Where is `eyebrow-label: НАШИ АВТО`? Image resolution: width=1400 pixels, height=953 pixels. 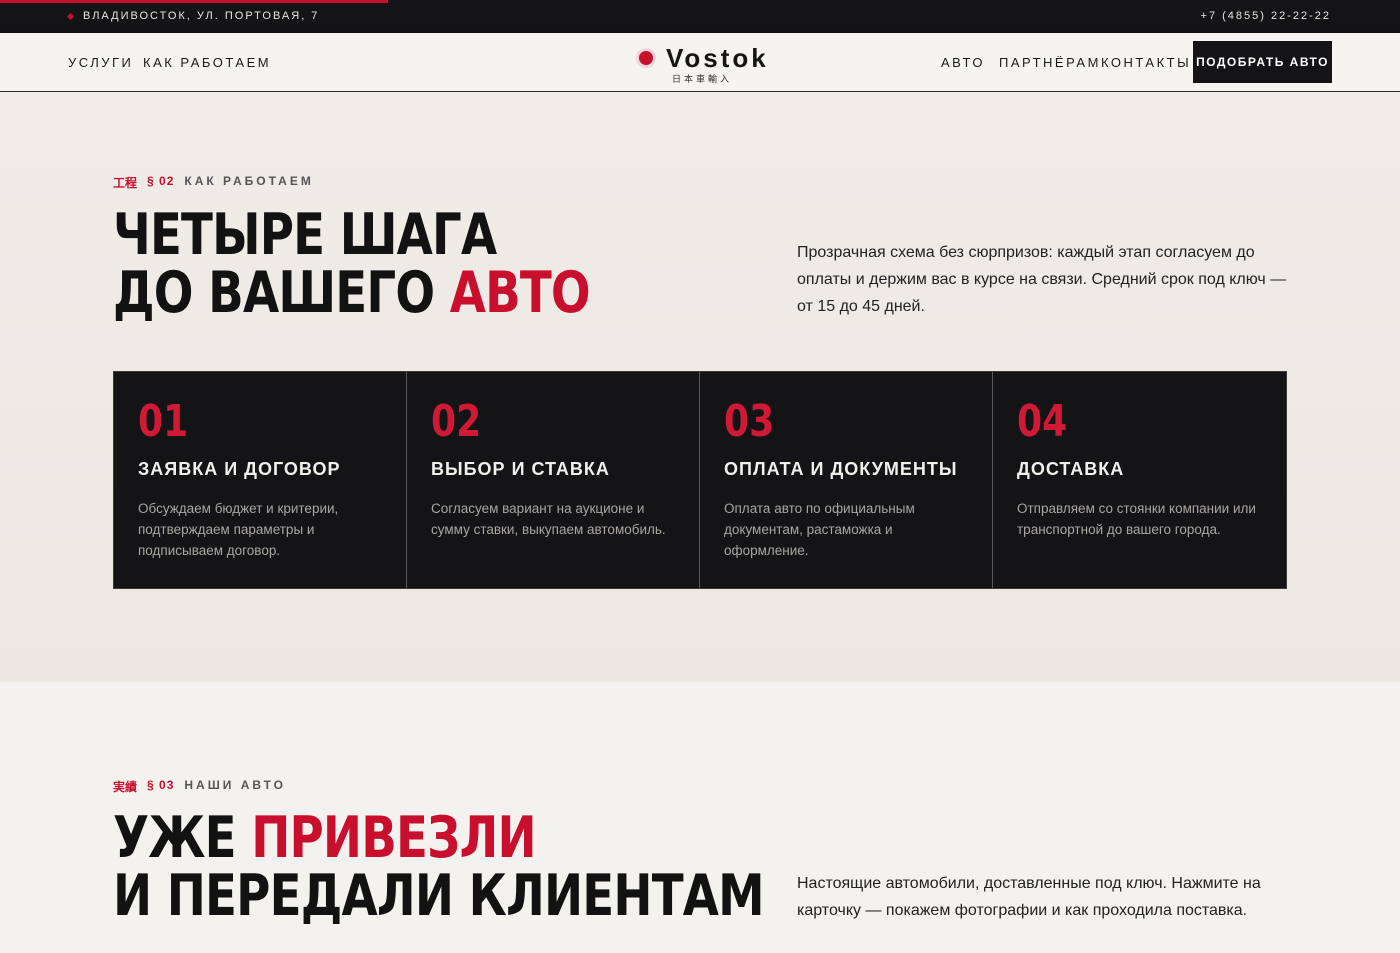 eyebrow-label: НАШИ АВТО is located at coordinates (235, 785).